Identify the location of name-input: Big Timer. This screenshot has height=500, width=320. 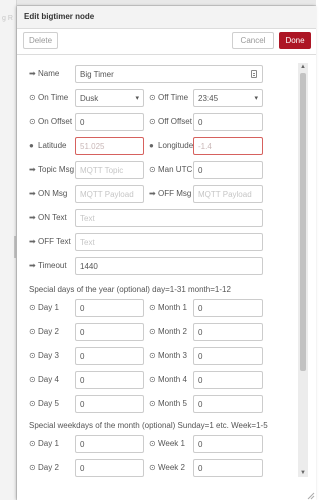
(169, 74).